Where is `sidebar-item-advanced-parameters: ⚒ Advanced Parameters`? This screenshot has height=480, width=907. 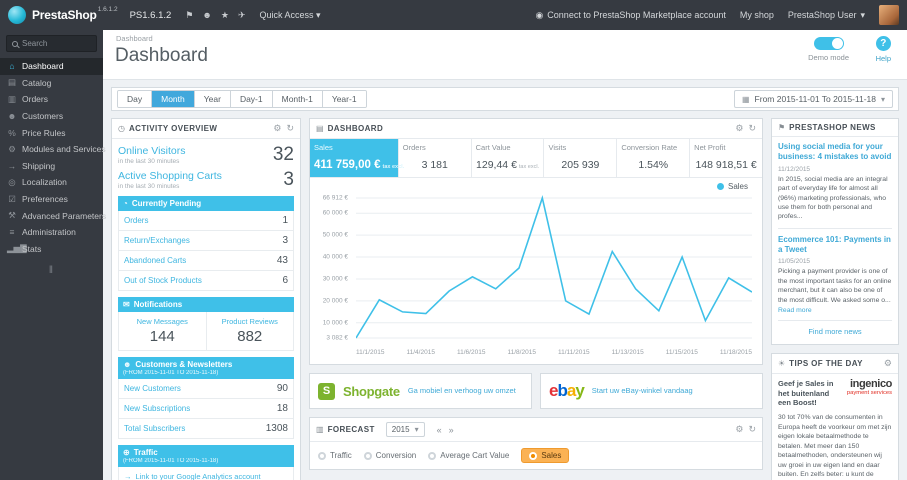 sidebar-item-advanced-parameters: ⚒ Advanced Parameters is located at coordinates (53, 215).